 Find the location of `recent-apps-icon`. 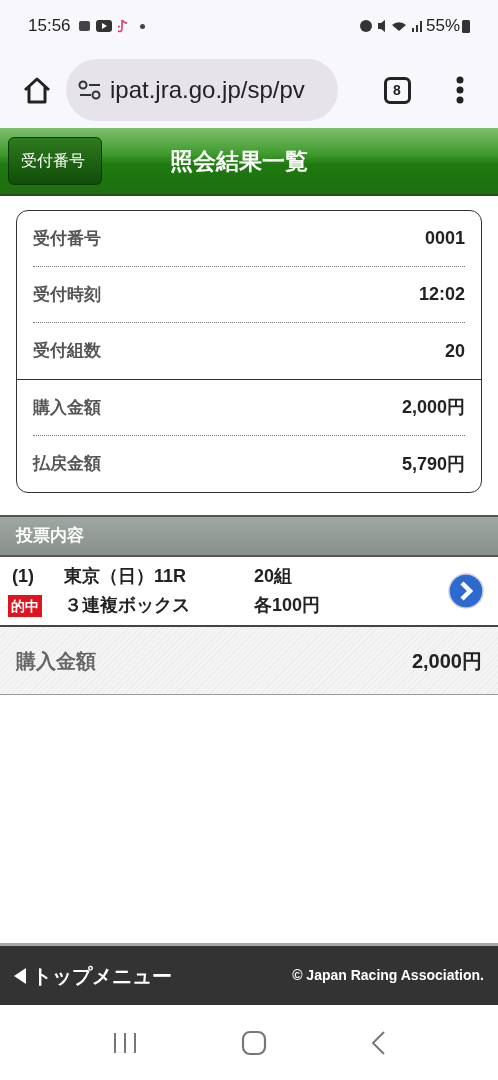

recent-apps-icon is located at coordinates (124, 1042).